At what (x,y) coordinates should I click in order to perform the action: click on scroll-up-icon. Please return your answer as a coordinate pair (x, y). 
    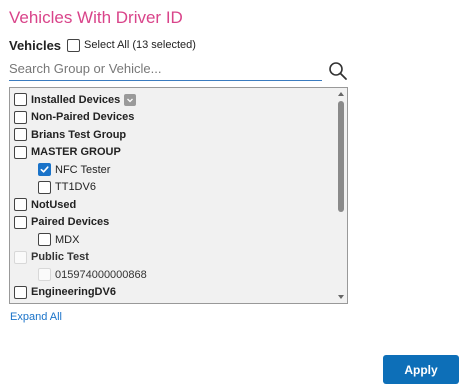
    Looking at the image, I should click on (341, 94).